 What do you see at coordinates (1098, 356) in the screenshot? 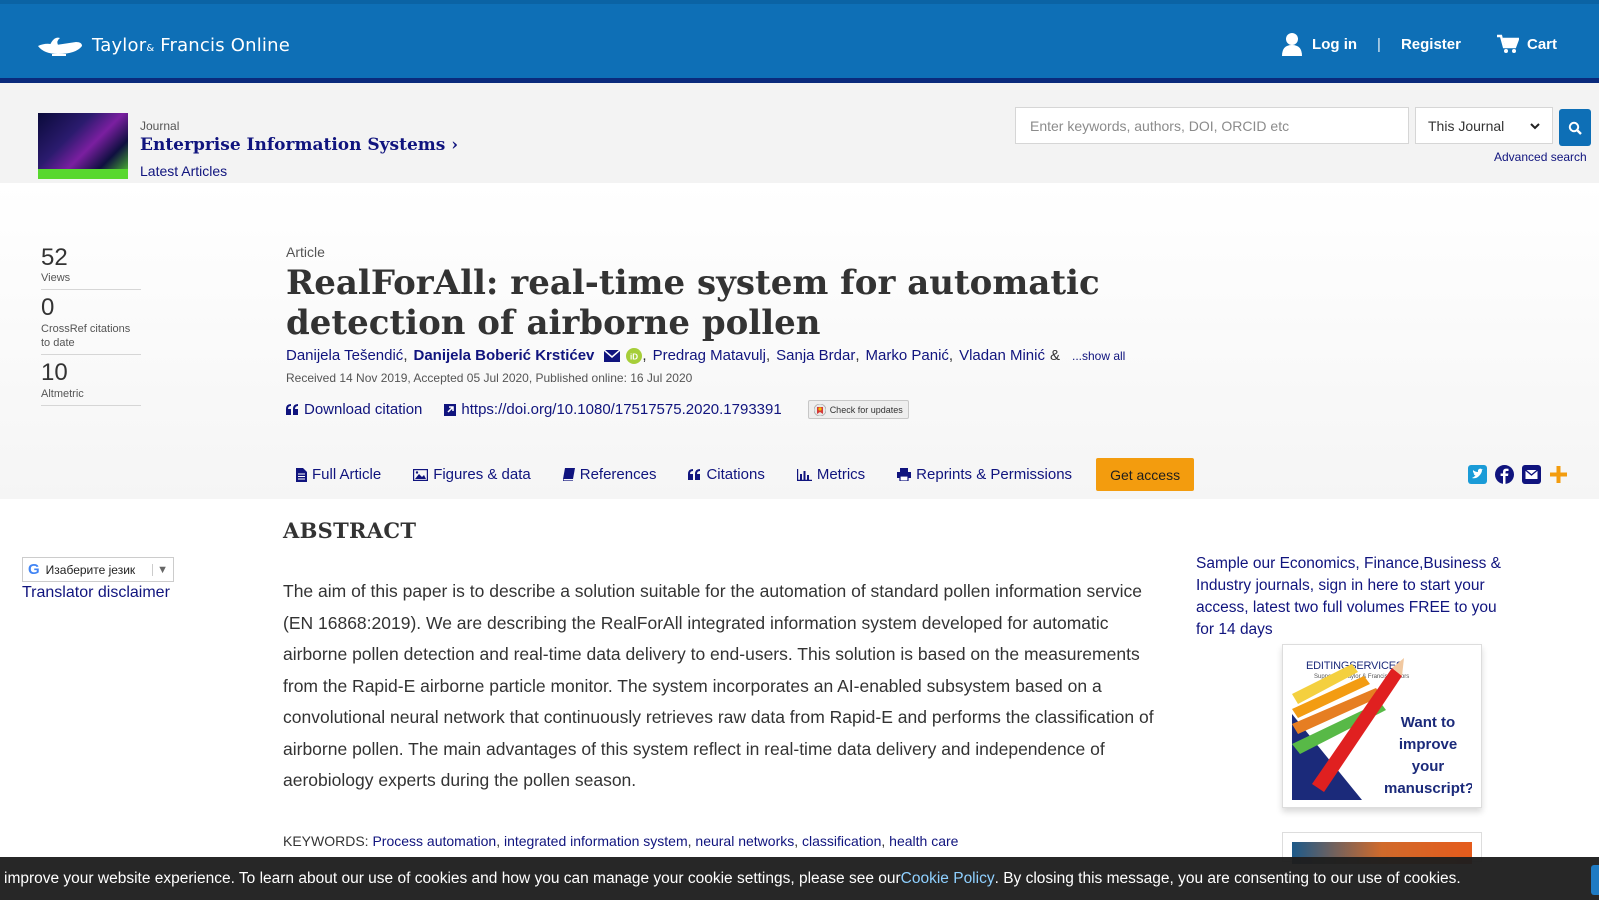
I see `show-all-authors-link: ...show all` at bounding box center [1098, 356].